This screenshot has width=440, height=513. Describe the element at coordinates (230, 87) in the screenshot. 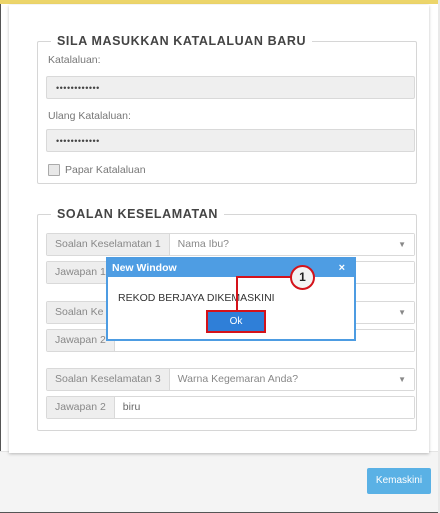

I see `password-field: ••••••••••••` at that location.